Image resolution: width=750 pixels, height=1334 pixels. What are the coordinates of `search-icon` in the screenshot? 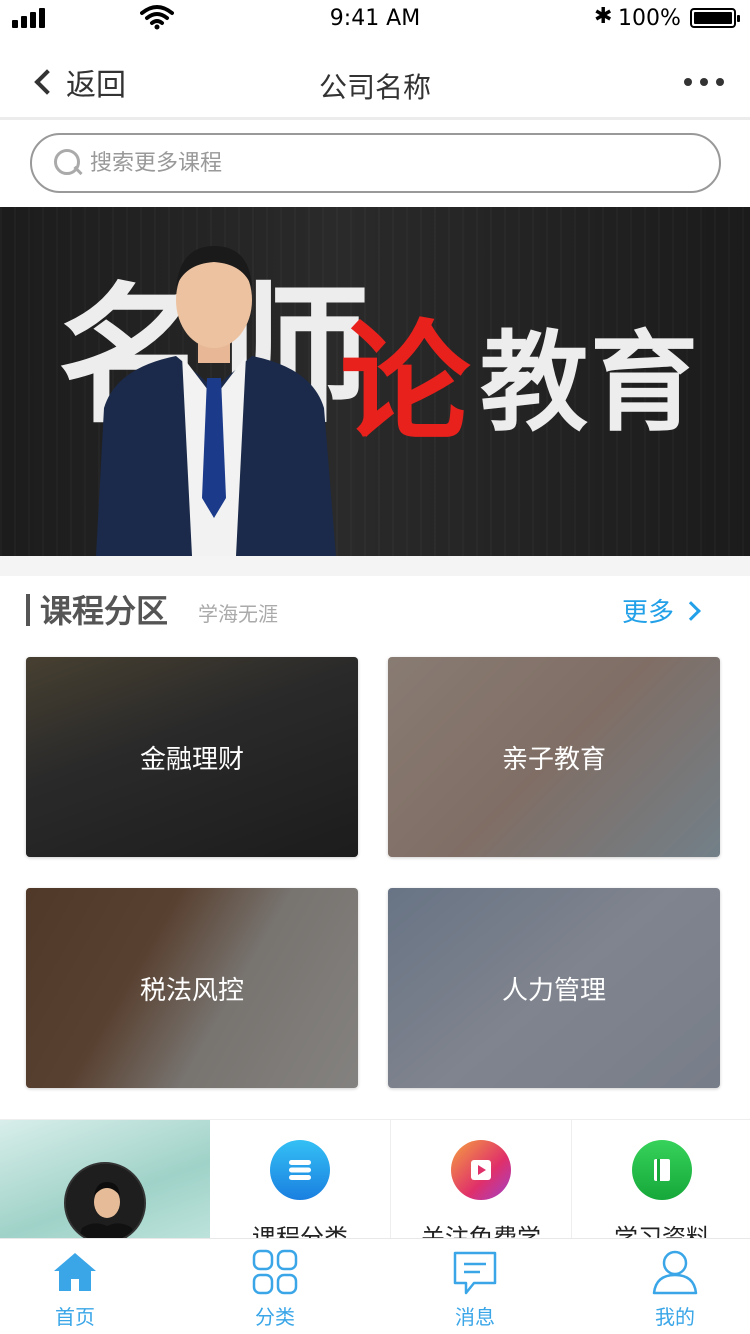 It's located at (68, 163).